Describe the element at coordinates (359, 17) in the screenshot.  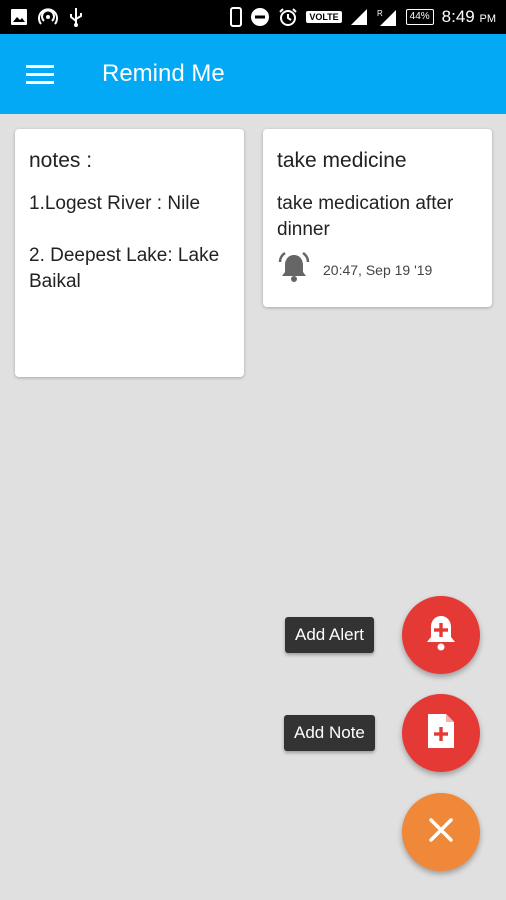
I see `signal-icon` at that location.